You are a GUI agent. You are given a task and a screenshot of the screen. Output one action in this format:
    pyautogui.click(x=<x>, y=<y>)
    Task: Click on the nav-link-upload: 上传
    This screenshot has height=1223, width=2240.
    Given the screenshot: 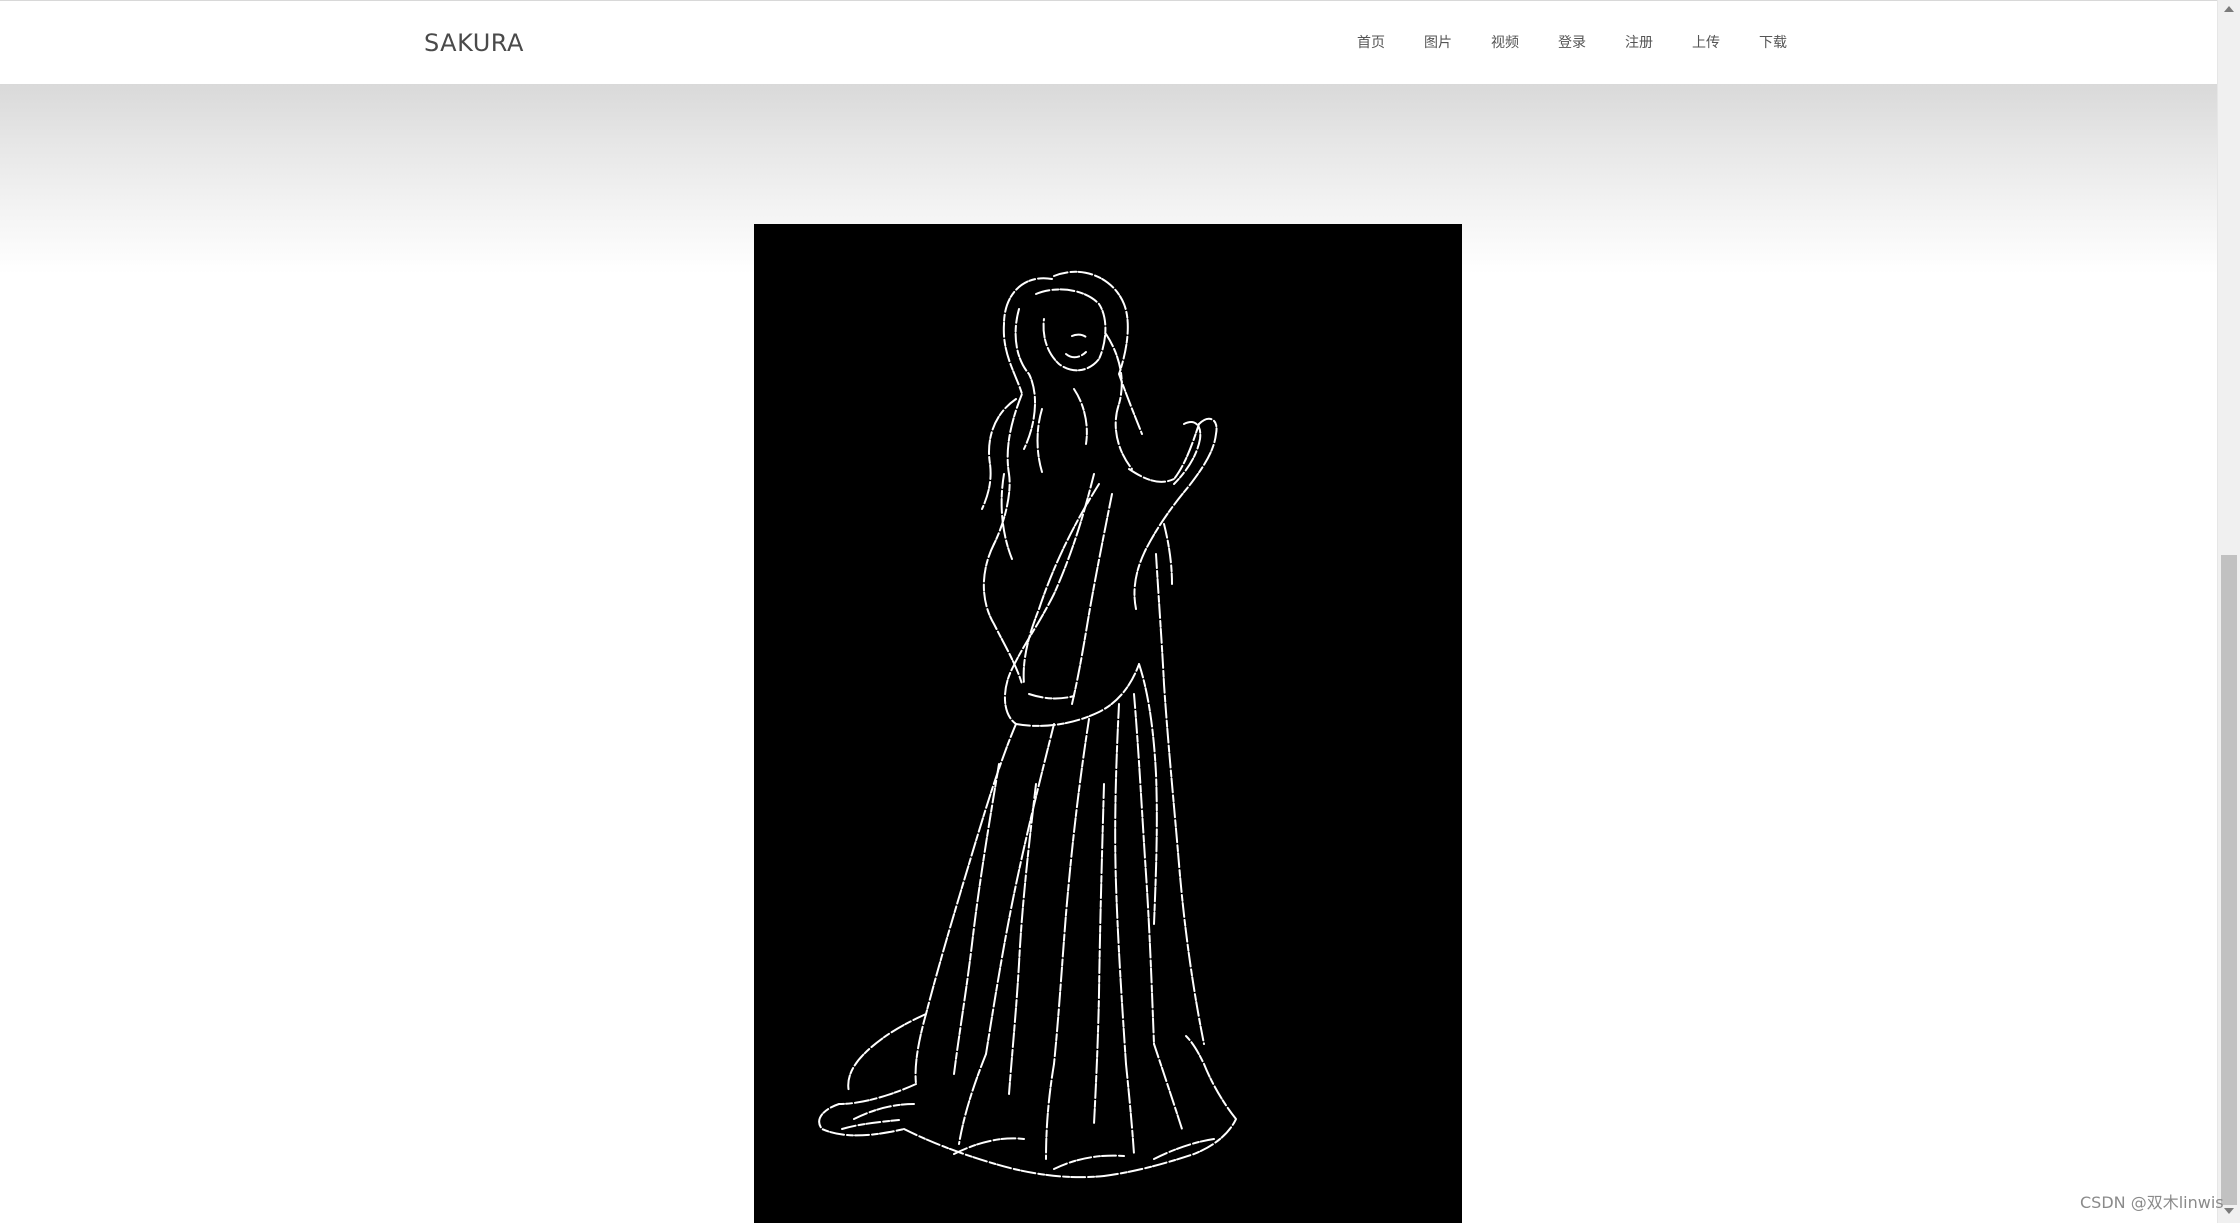 What is the action you would take?
    pyautogui.click(x=1725, y=43)
    